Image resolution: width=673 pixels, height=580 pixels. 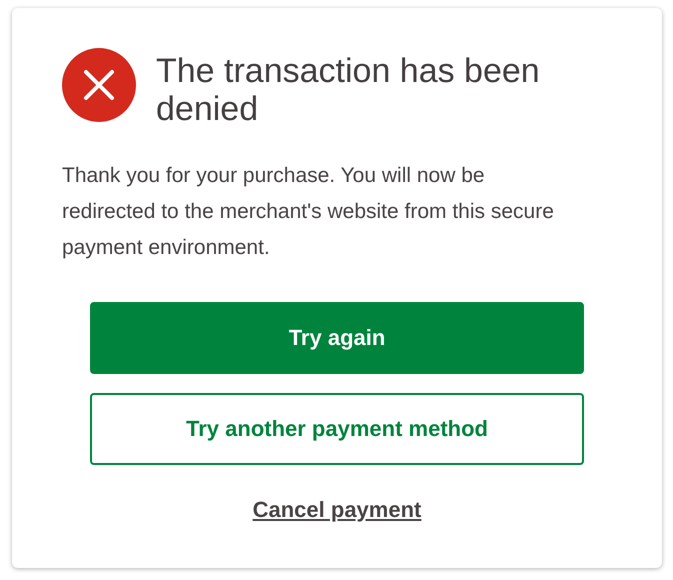 What do you see at coordinates (337, 338) in the screenshot?
I see `try-again-button: Try again` at bounding box center [337, 338].